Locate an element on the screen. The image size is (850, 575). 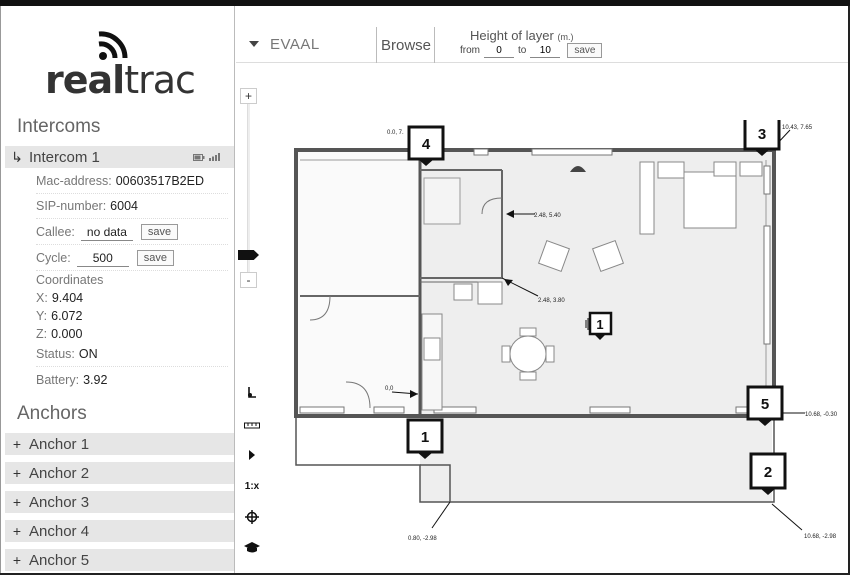
coord-label: 0.0, 7. is located at coordinates (395, 133).